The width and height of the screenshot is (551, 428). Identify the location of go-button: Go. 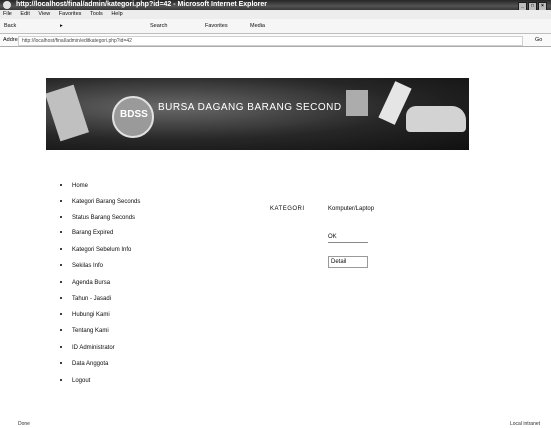
(538, 40).